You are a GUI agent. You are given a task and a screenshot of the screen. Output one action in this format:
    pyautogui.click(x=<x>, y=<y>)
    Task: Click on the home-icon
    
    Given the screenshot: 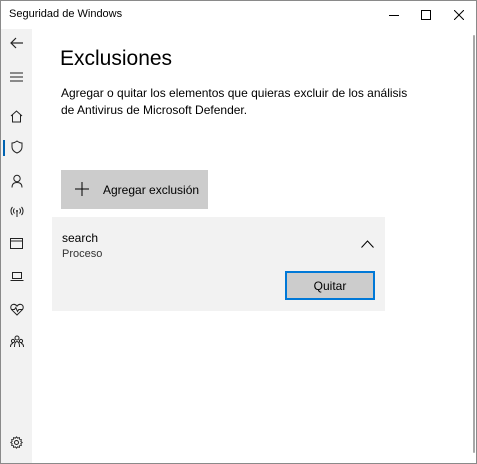 What is the action you would take?
    pyautogui.click(x=16, y=115)
    